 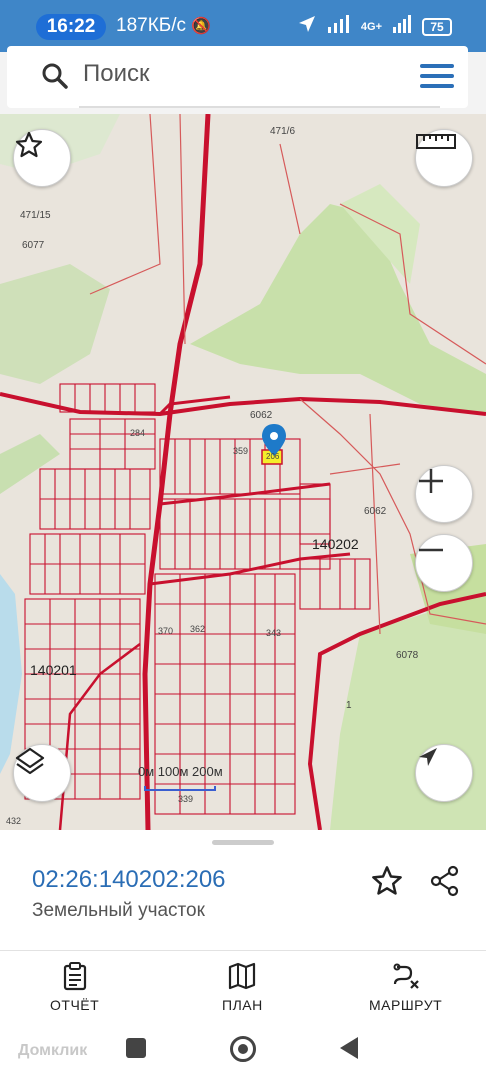 I want to click on status-network-speed: 187КБ/с, so click(x=151, y=25).